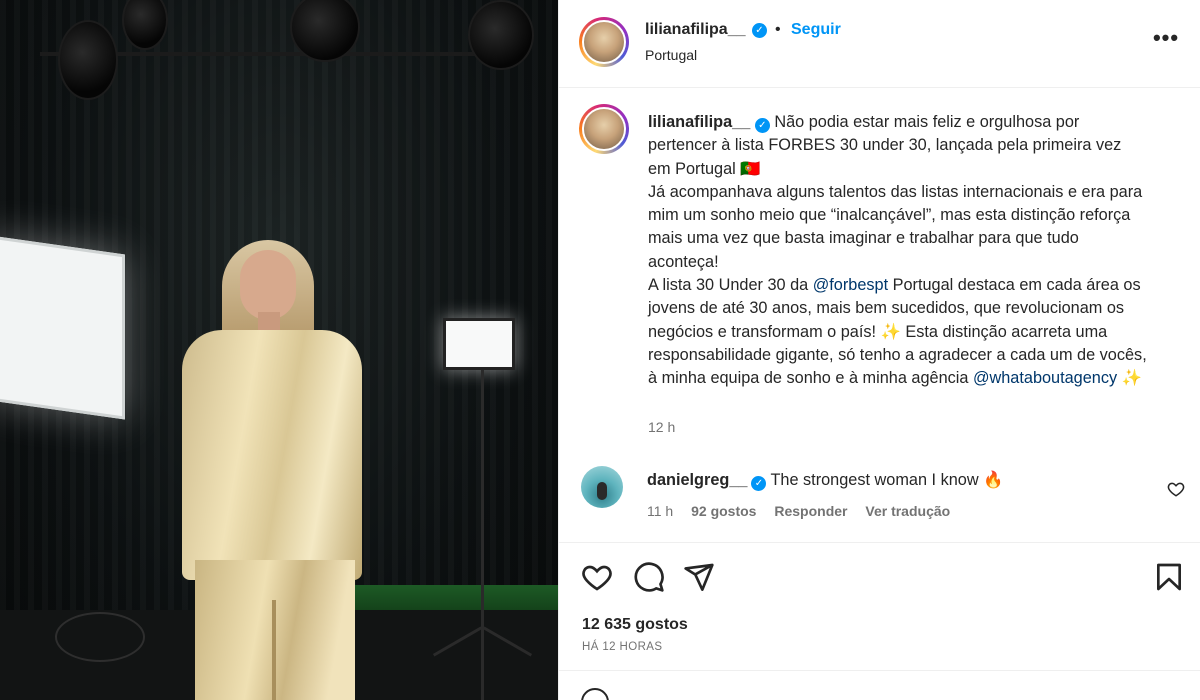 This screenshot has width=1200, height=700. I want to click on post-location: Portugal, so click(671, 55).